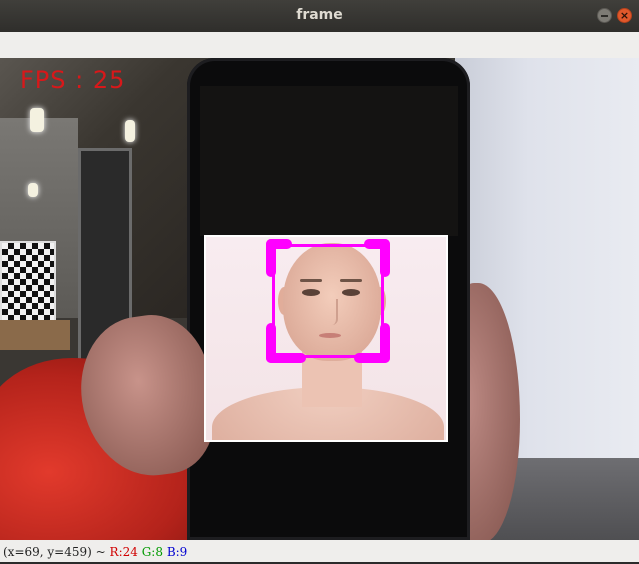 Image resolution: width=639 pixels, height=564 pixels. What do you see at coordinates (177, 552) in the screenshot?
I see `pixel-blue-value: B:9` at bounding box center [177, 552].